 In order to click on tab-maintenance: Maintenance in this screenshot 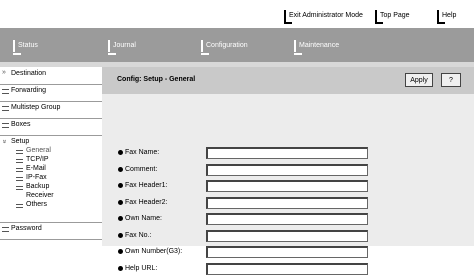, I will do `click(316, 47)`.